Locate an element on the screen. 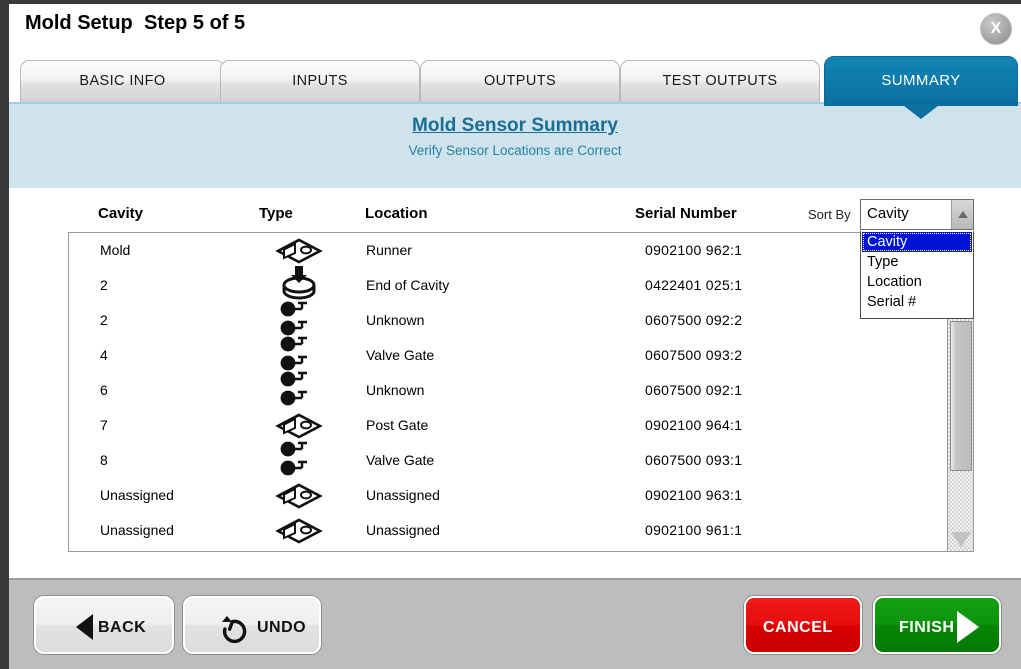 The width and height of the screenshot is (1021, 669). cell-serial-number: 0607500 093:1 is located at coordinates (694, 460).